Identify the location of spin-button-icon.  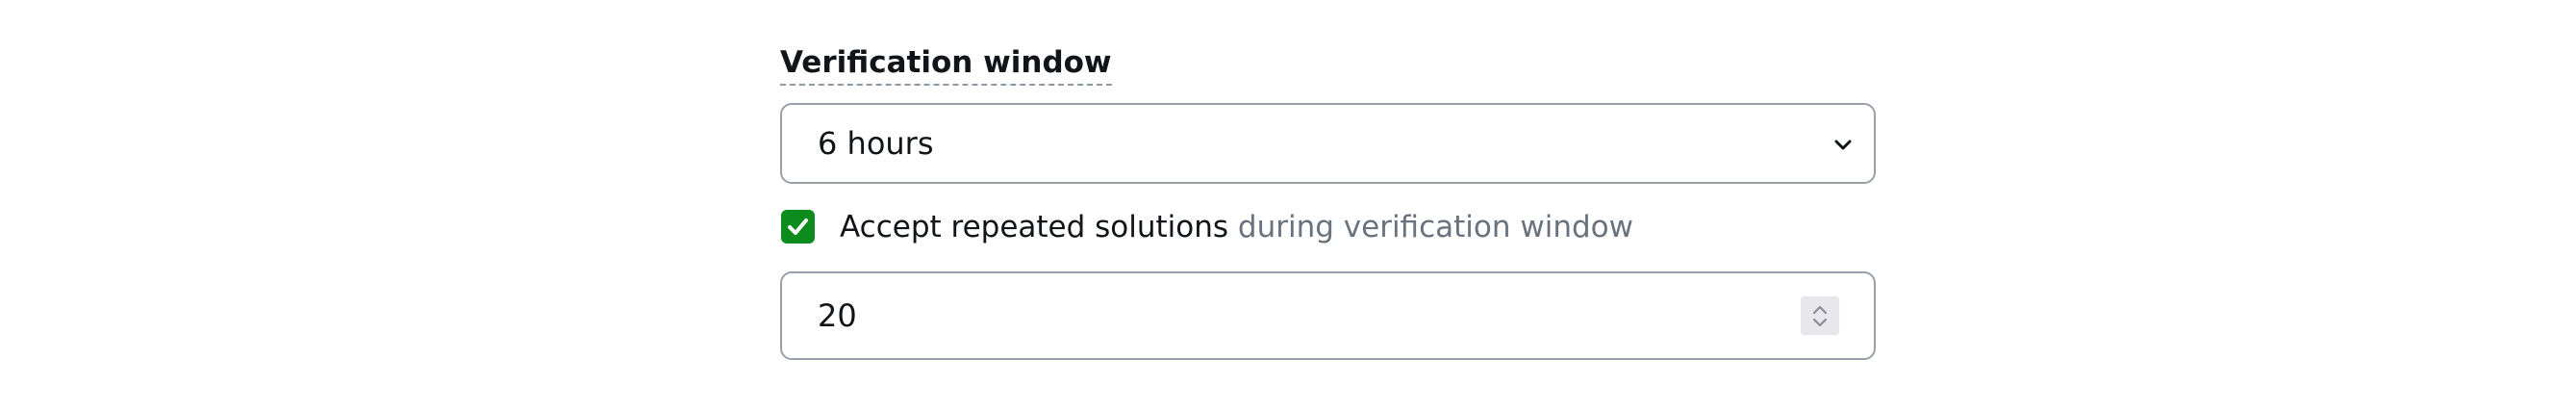
(1820, 315).